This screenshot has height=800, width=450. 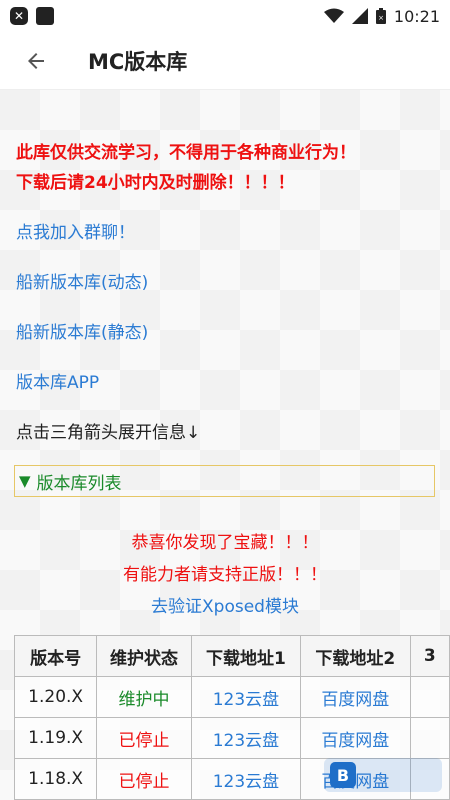 What do you see at coordinates (82, 280) in the screenshot?
I see `dynamic-library-link: 船新版本库(动态)` at bounding box center [82, 280].